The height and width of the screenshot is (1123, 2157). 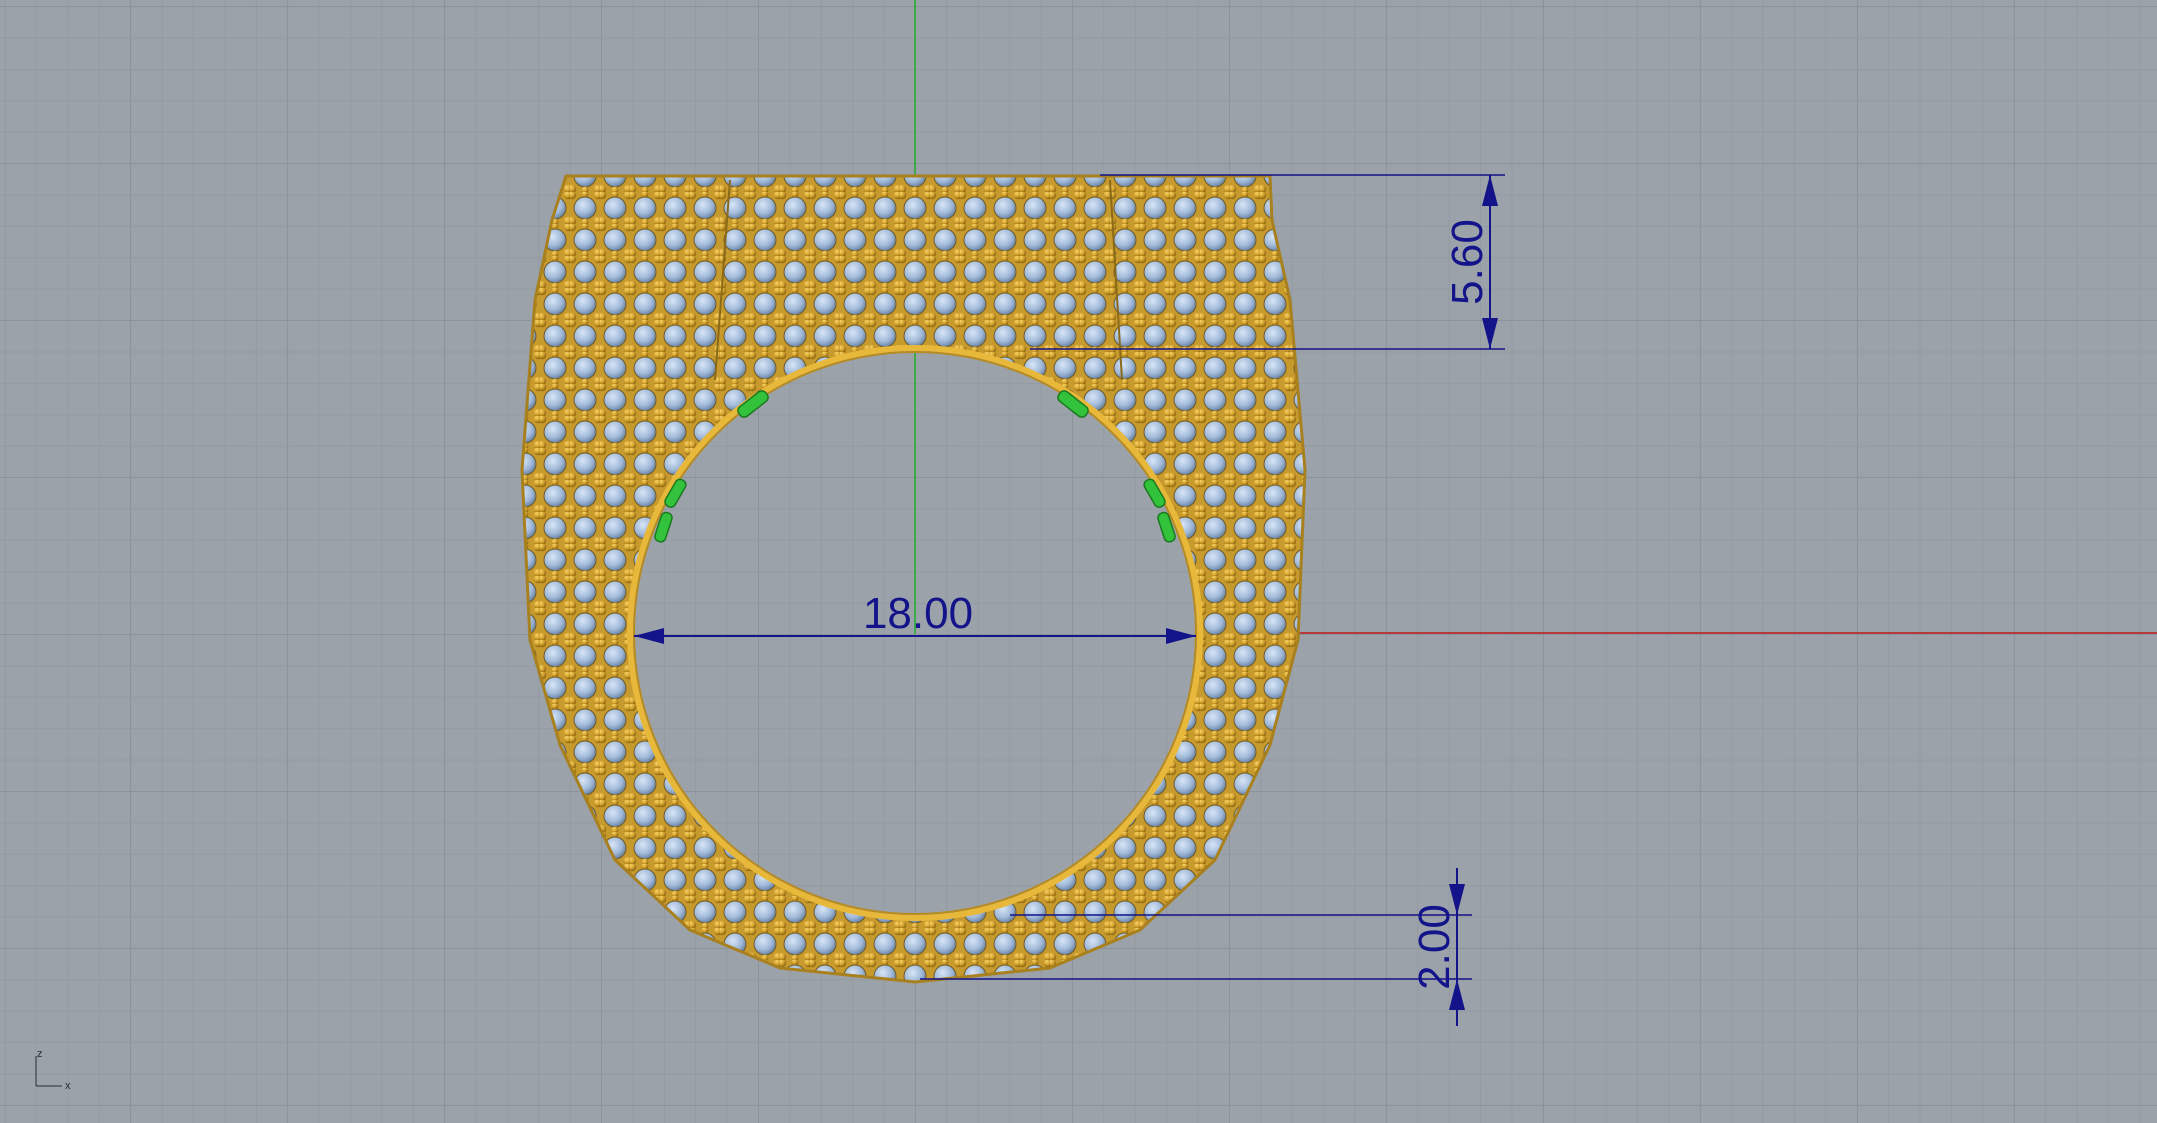 What do you see at coordinates (920, 263) in the screenshot?
I see `head-panel` at bounding box center [920, 263].